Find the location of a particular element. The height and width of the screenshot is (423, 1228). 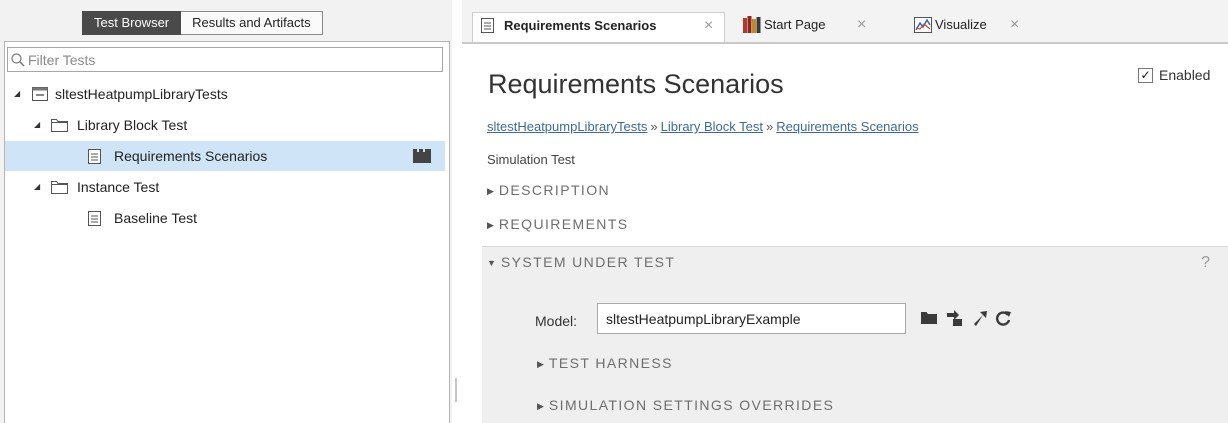

tree-item-test-file: ◢ sltestHeatpumpLibraryTests is located at coordinates (225, 94).